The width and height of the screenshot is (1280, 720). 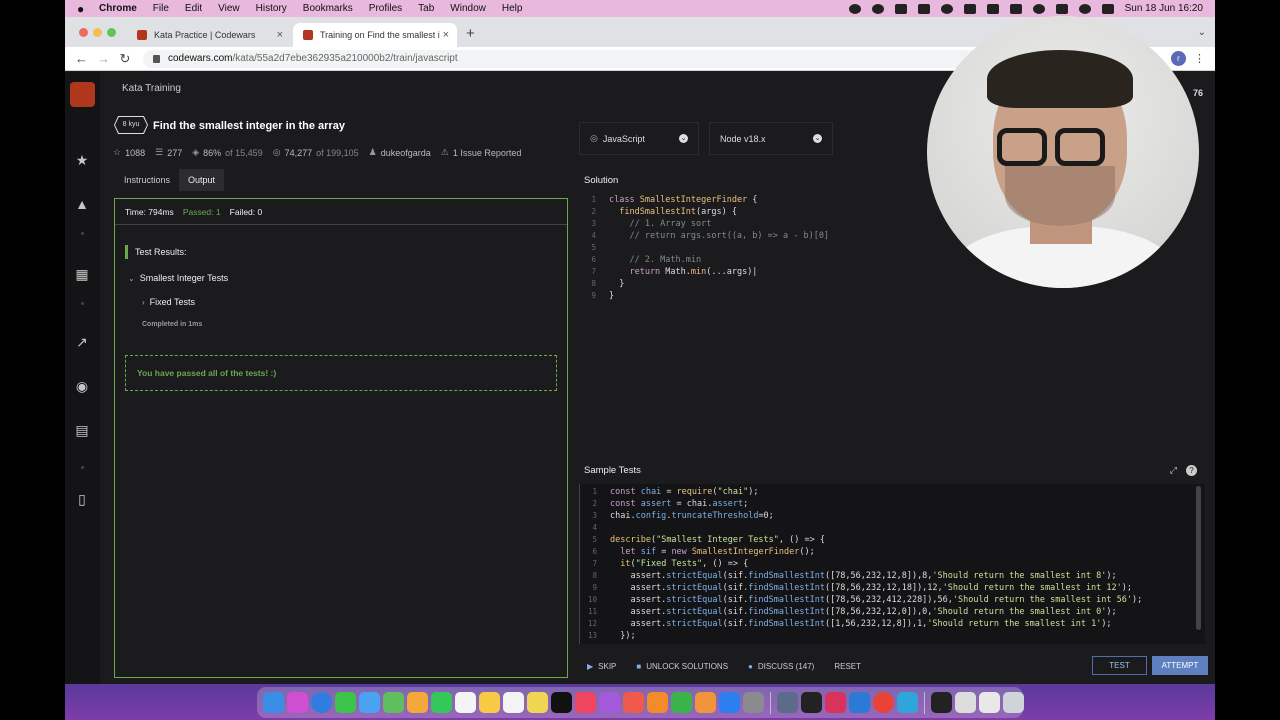 I want to click on spotlight-search-icon, so click(x=1084, y=8).